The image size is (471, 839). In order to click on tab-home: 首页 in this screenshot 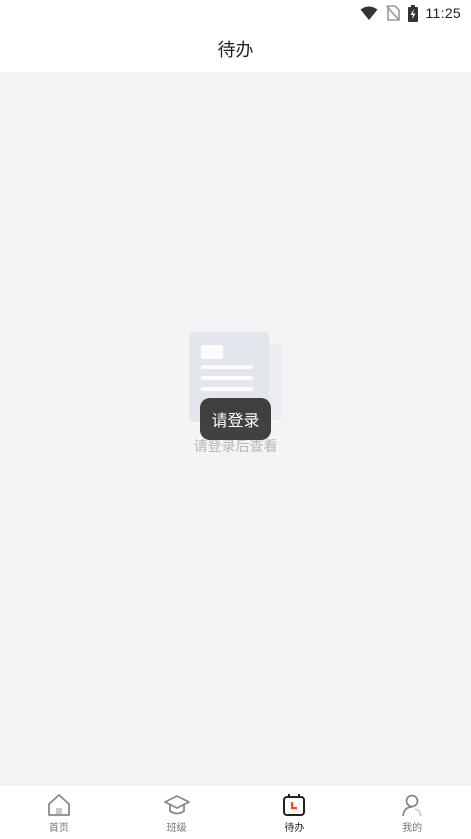, I will do `click(59, 812)`.